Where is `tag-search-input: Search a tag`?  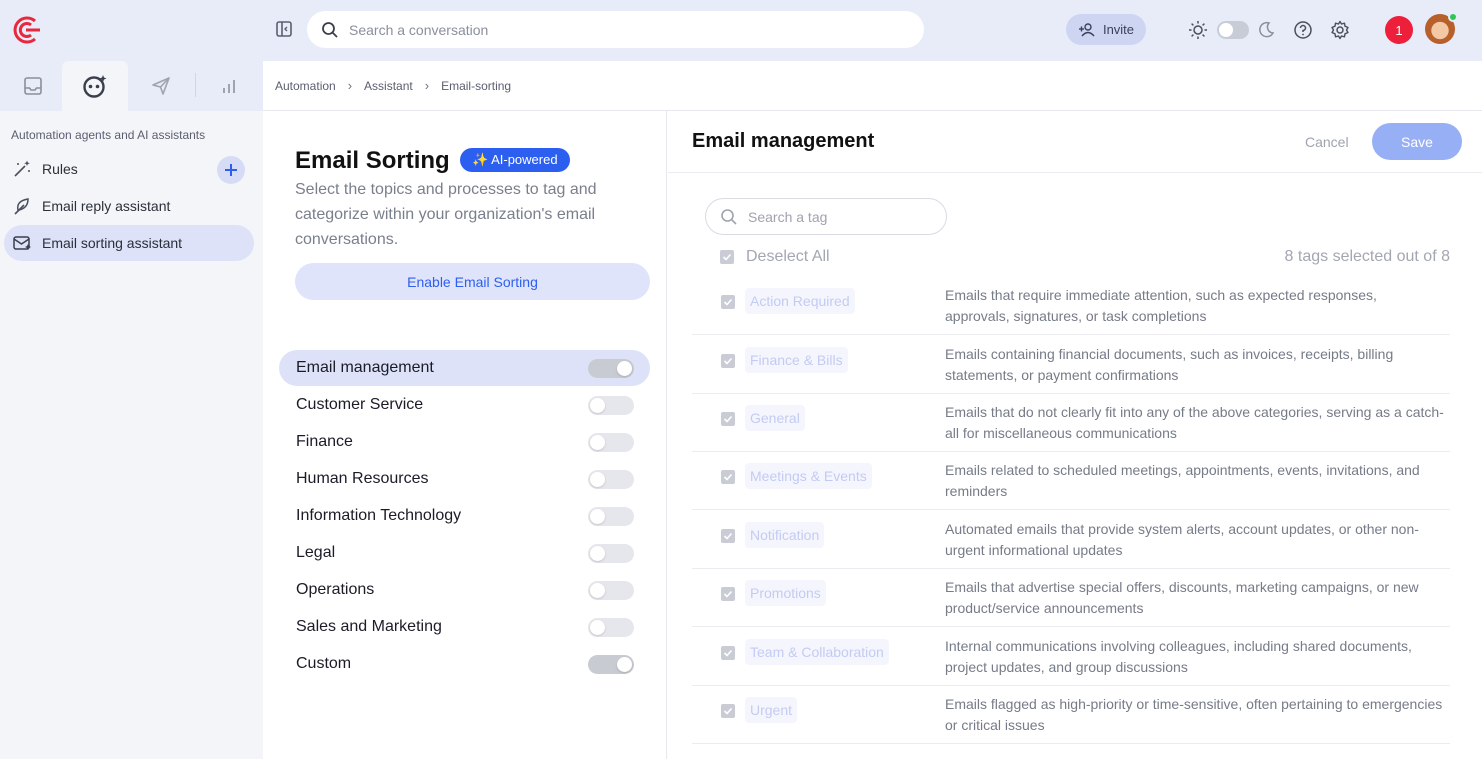
tag-search-input: Search a tag is located at coordinates (826, 216).